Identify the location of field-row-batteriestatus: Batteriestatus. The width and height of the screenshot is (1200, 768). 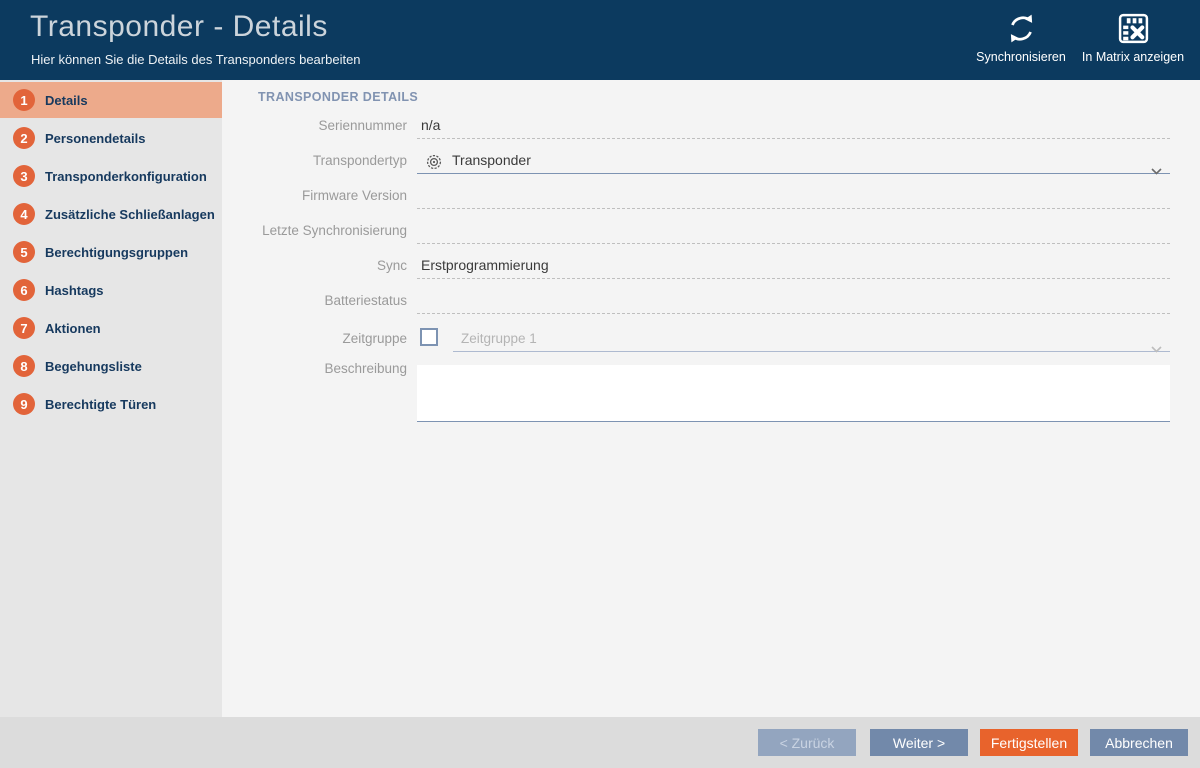
(705, 300).